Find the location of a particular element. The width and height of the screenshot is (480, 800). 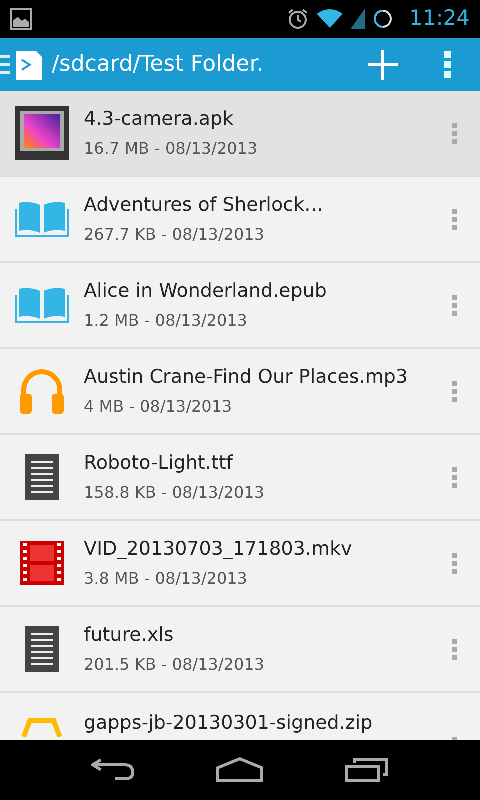

file-details: 1.2 MB - 08/13/2013 is located at coordinates (166, 321).